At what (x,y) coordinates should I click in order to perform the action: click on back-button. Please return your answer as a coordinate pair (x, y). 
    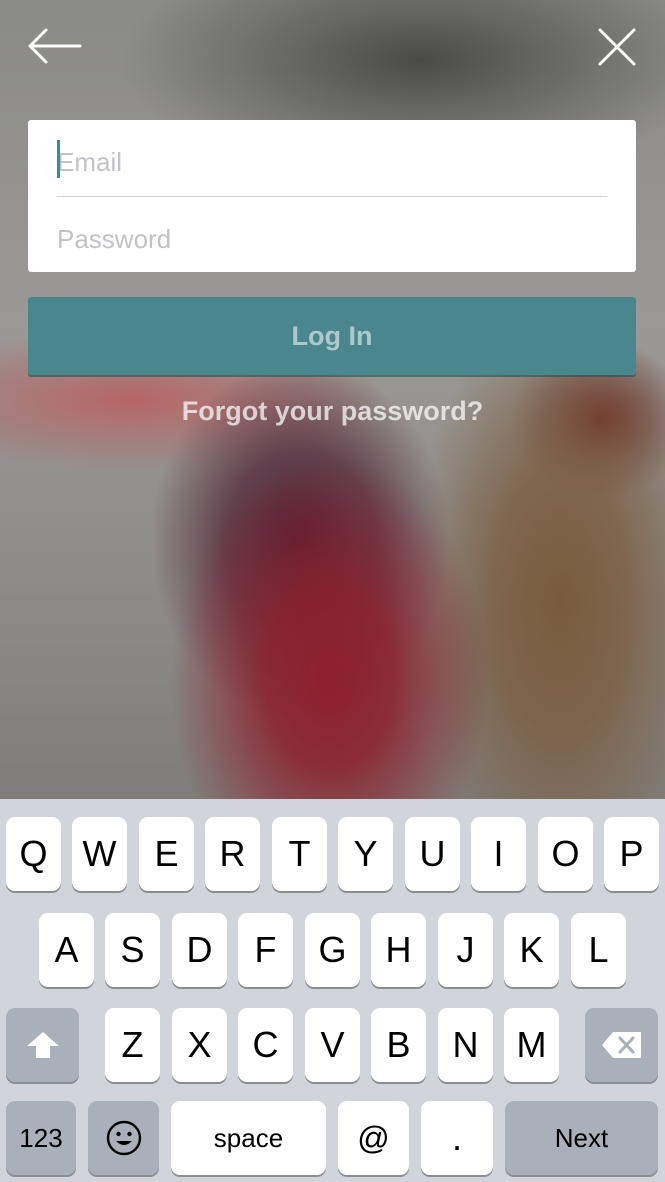
    Looking at the image, I should click on (54, 46).